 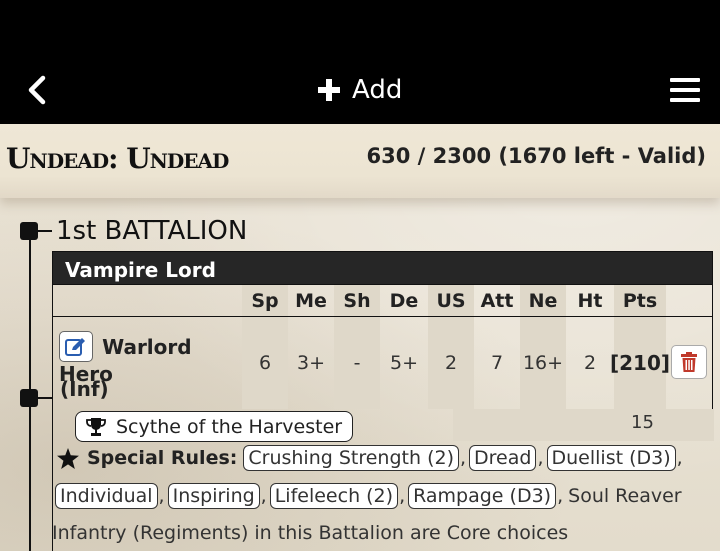 What do you see at coordinates (482, 496) in the screenshot?
I see `rule-rampage: Rampage (D3)` at bounding box center [482, 496].